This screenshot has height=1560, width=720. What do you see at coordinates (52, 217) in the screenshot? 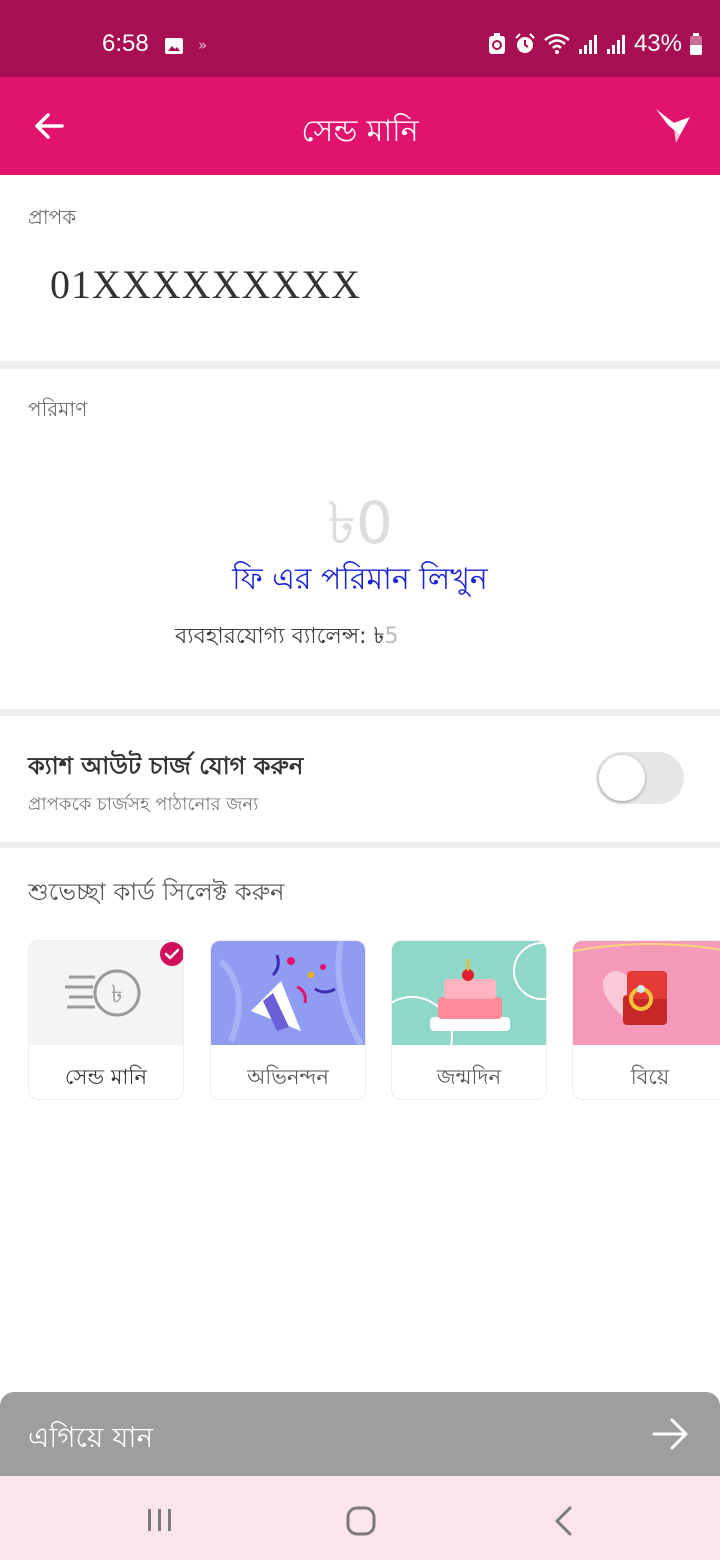
I see `recipient-label: প্রাপক` at bounding box center [52, 217].